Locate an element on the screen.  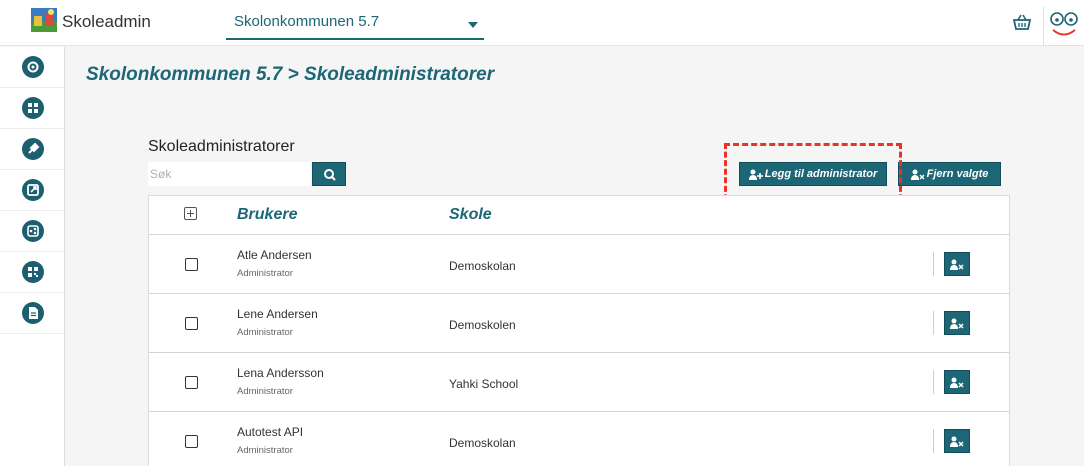
gear-icon is located at coordinates (33, 67).